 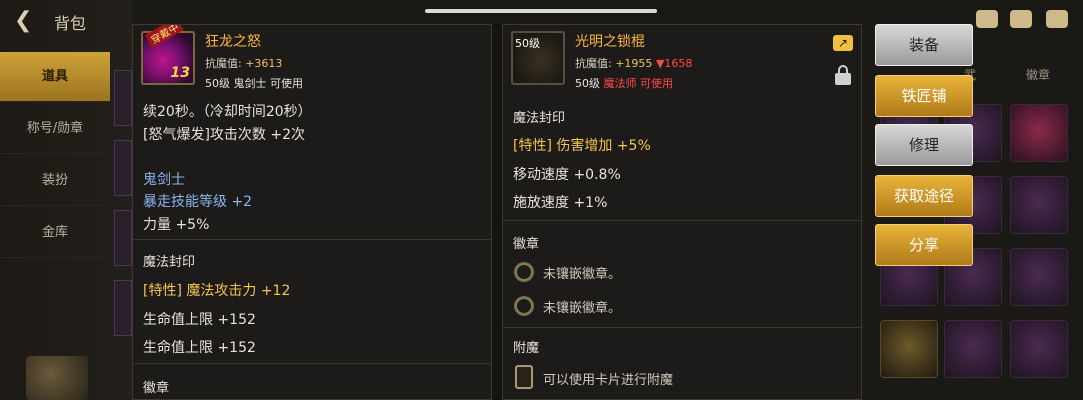 What do you see at coordinates (560, 203) in the screenshot?
I see `seal-line: 施放速度 +1%` at bounding box center [560, 203].